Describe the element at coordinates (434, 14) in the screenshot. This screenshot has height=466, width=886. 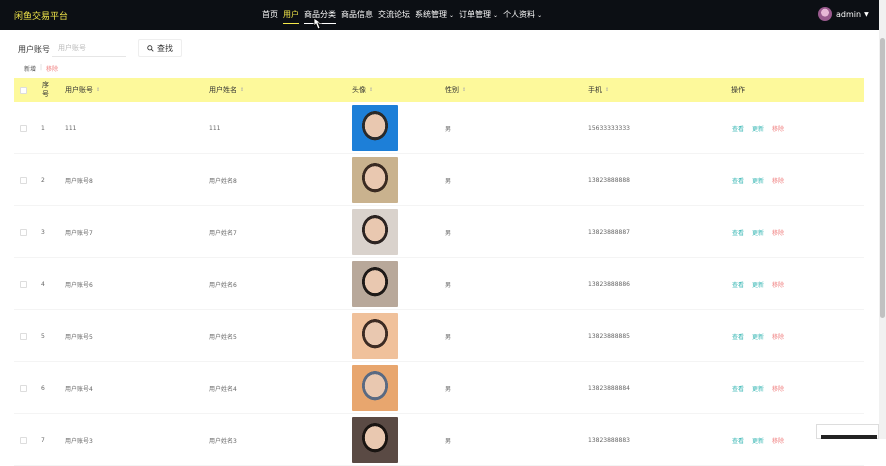
I see `nav-item: 系统管理 ⌄` at that location.